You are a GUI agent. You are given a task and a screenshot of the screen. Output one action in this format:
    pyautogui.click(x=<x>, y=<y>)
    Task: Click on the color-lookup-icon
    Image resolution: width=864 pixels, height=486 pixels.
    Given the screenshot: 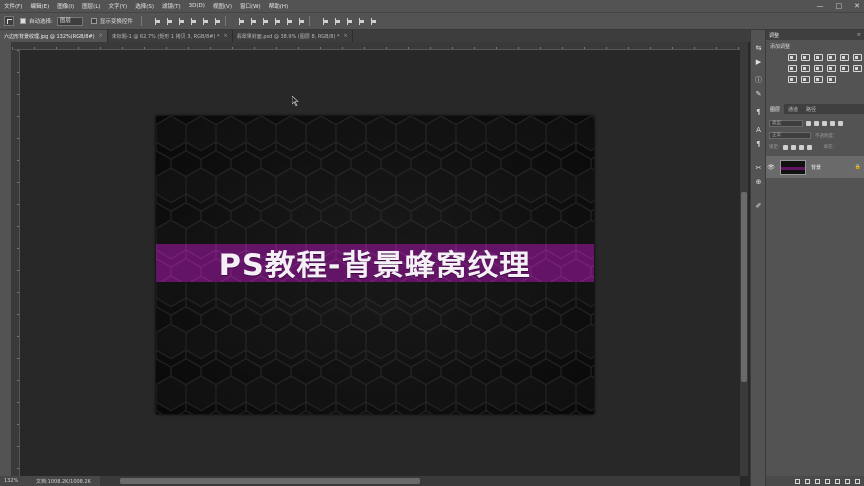 What is the action you would take?
    pyautogui.click(x=844, y=68)
    